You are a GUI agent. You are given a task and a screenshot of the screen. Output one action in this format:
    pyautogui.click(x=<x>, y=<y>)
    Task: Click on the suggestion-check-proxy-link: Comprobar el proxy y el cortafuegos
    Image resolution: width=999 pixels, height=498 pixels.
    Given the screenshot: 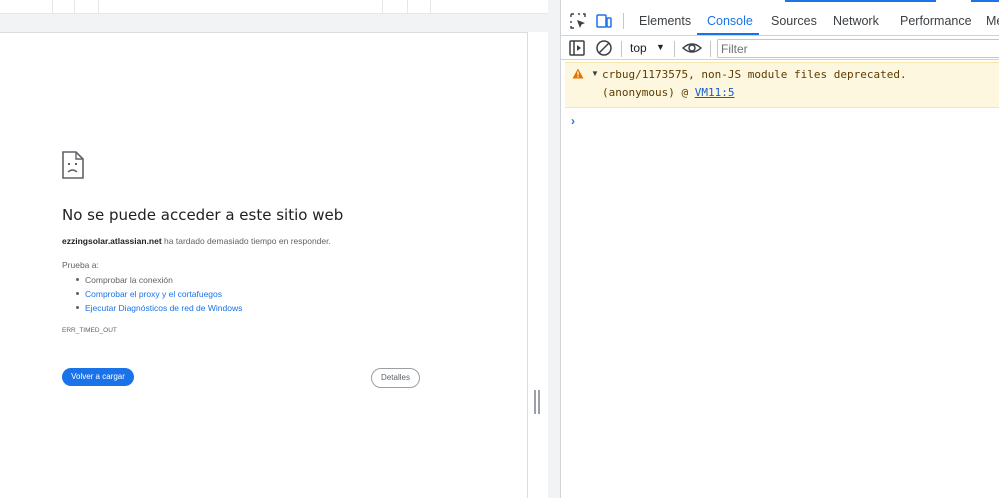 What is the action you would take?
    pyautogui.click(x=159, y=294)
    